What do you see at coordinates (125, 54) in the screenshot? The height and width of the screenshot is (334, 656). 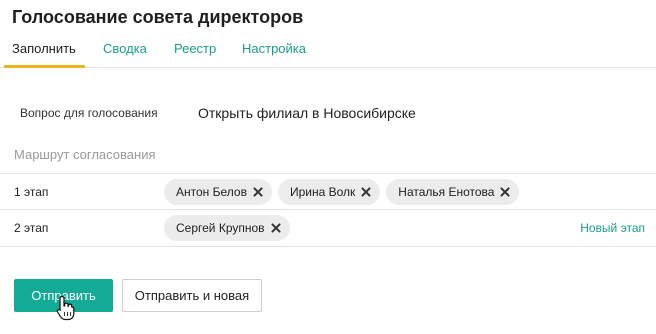 I see `tab-summary: Сводка` at bounding box center [125, 54].